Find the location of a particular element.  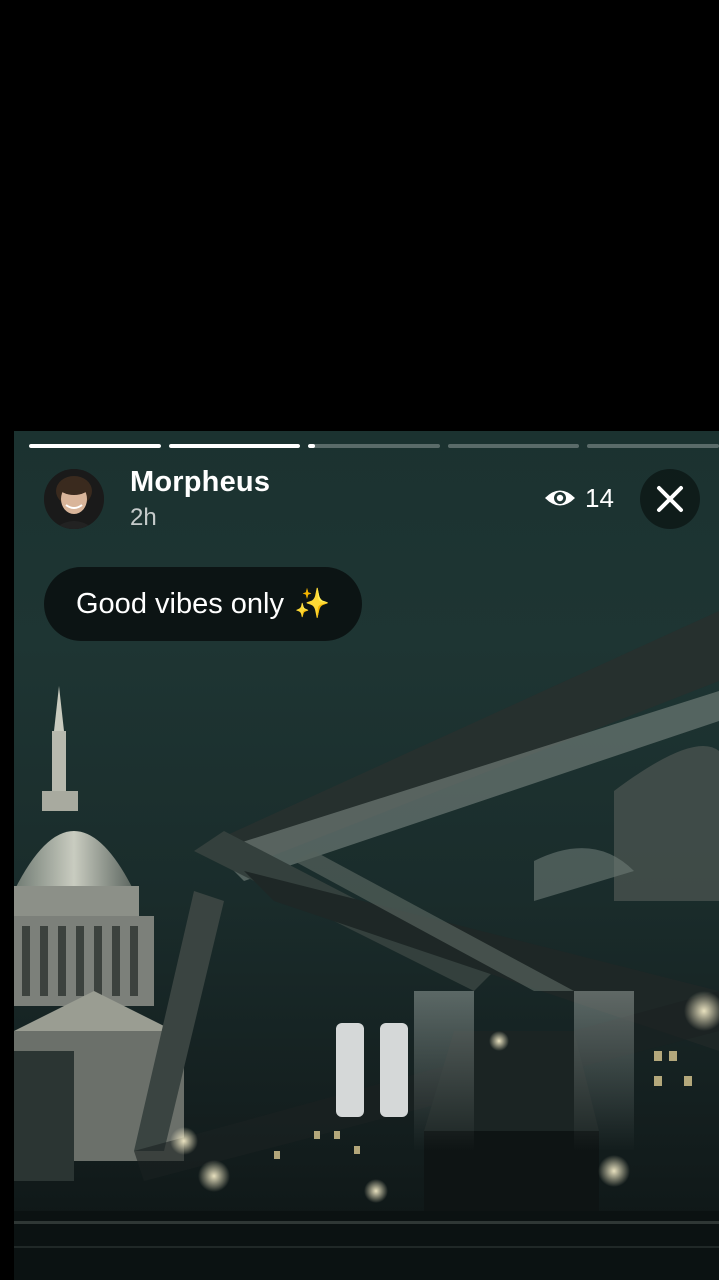

pause-icon-bar-right is located at coordinates (394, 1070).